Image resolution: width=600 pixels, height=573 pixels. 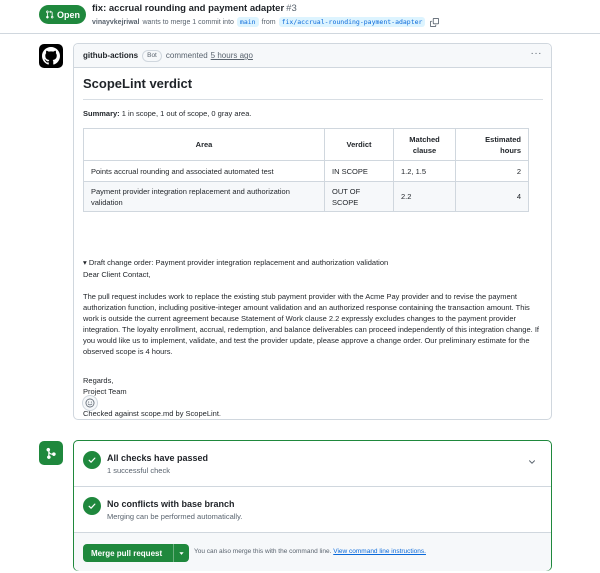 What do you see at coordinates (92, 506) in the screenshot?
I see `no-conflicts-icon` at bounding box center [92, 506].